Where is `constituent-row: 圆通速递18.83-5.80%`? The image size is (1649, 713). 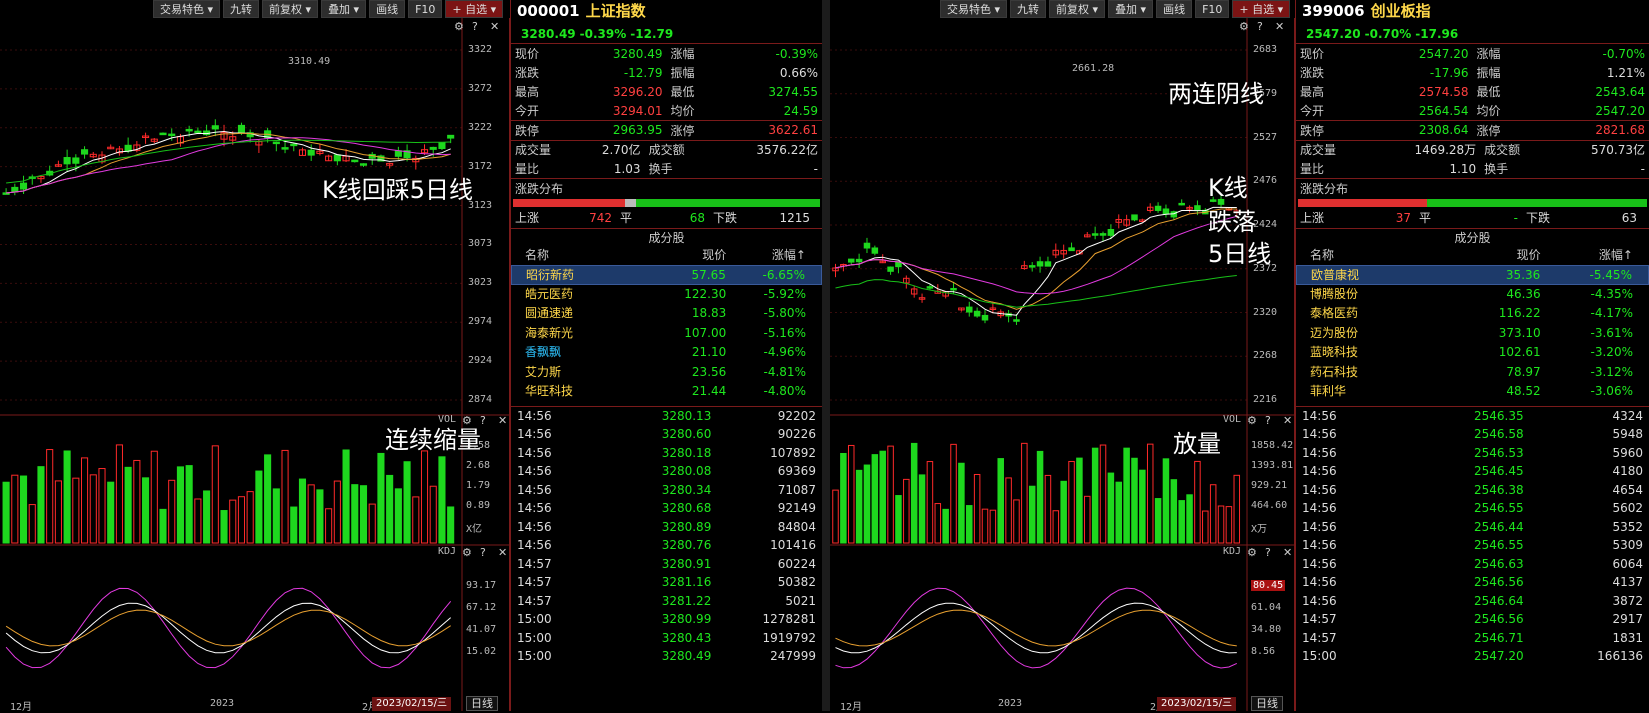 constituent-row: 圆通速递18.83-5.80% is located at coordinates (666, 314).